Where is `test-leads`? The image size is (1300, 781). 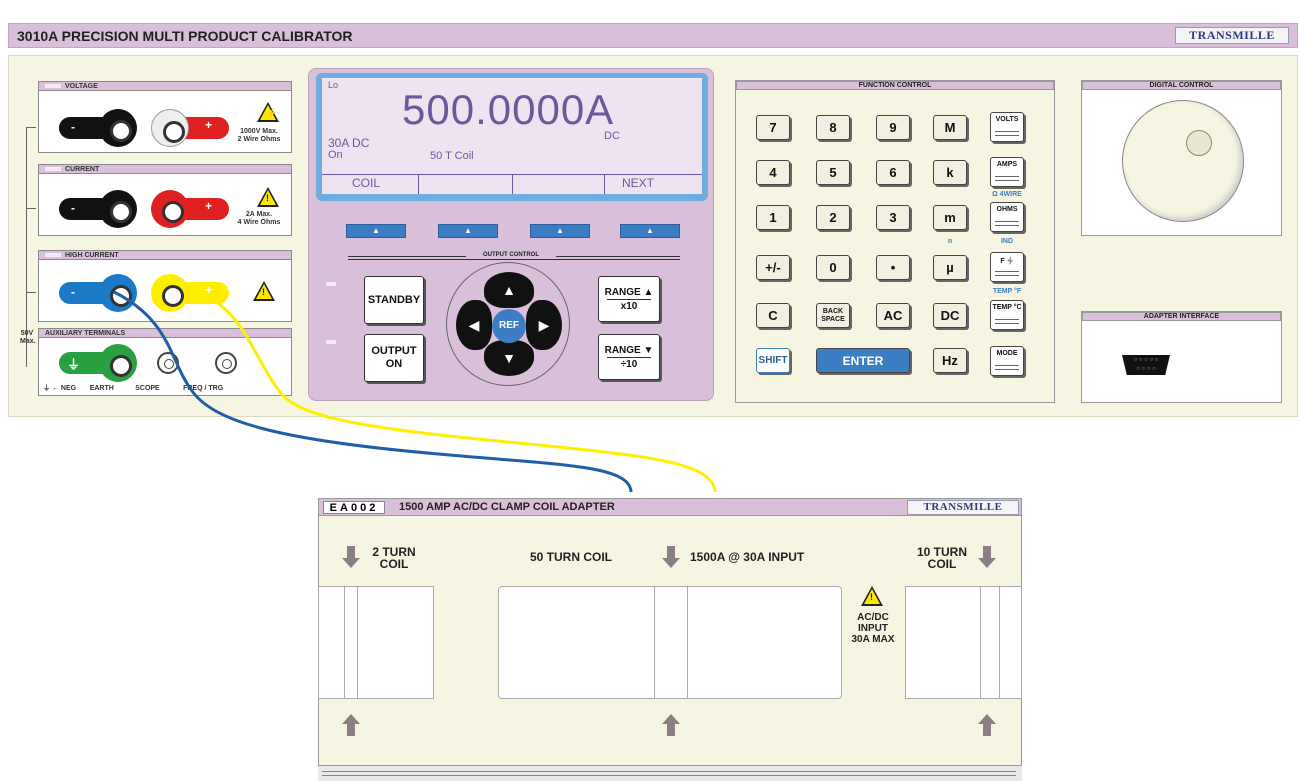 test-leads is located at coordinates (415, 391).